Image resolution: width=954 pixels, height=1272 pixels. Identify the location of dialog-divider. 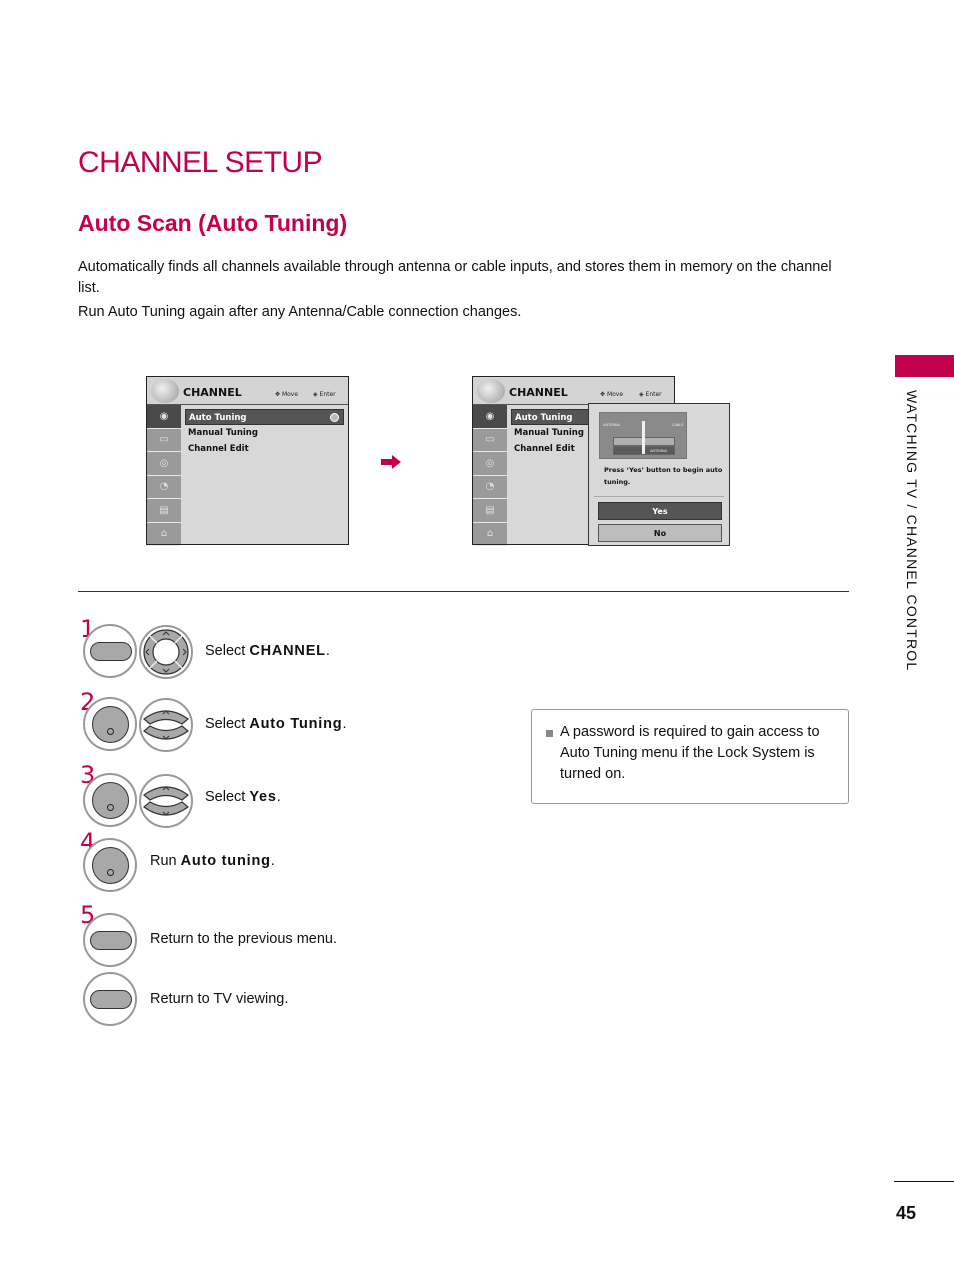
(659, 496).